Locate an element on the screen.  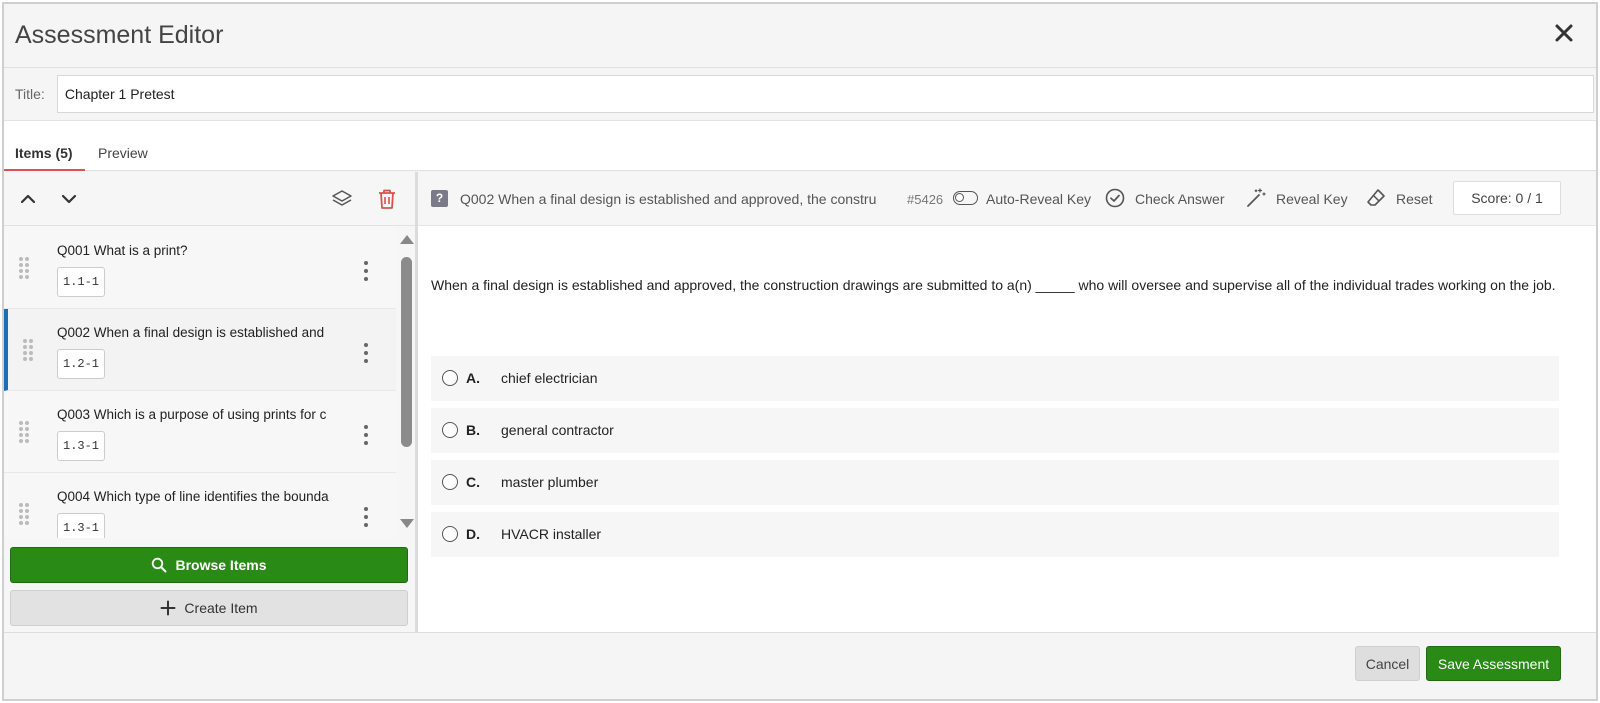
chevron-down-icon is located at coordinates (69, 199).